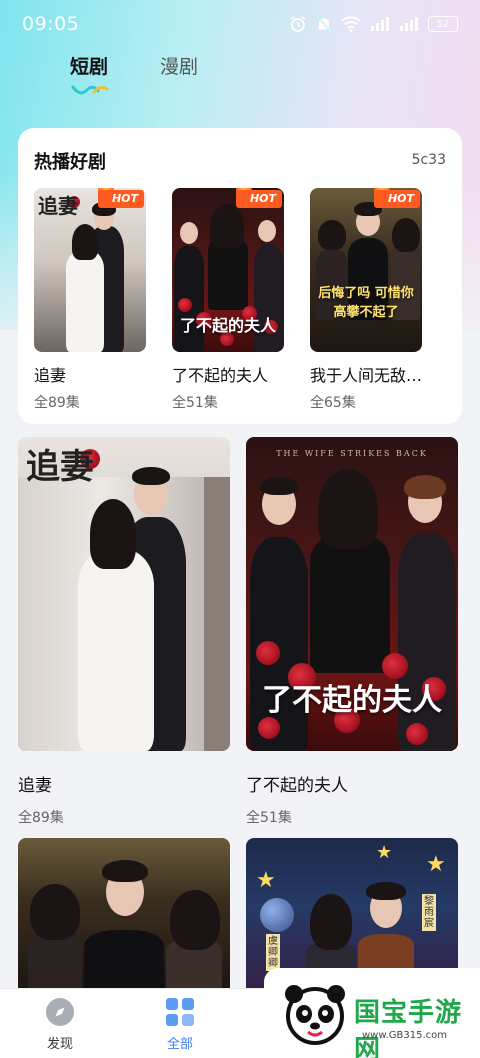 The image size is (480, 1058). I want to click on drama-poster-4: ★ ★ ★ 虞卿卿 黎雨宸, so click(352, 913).